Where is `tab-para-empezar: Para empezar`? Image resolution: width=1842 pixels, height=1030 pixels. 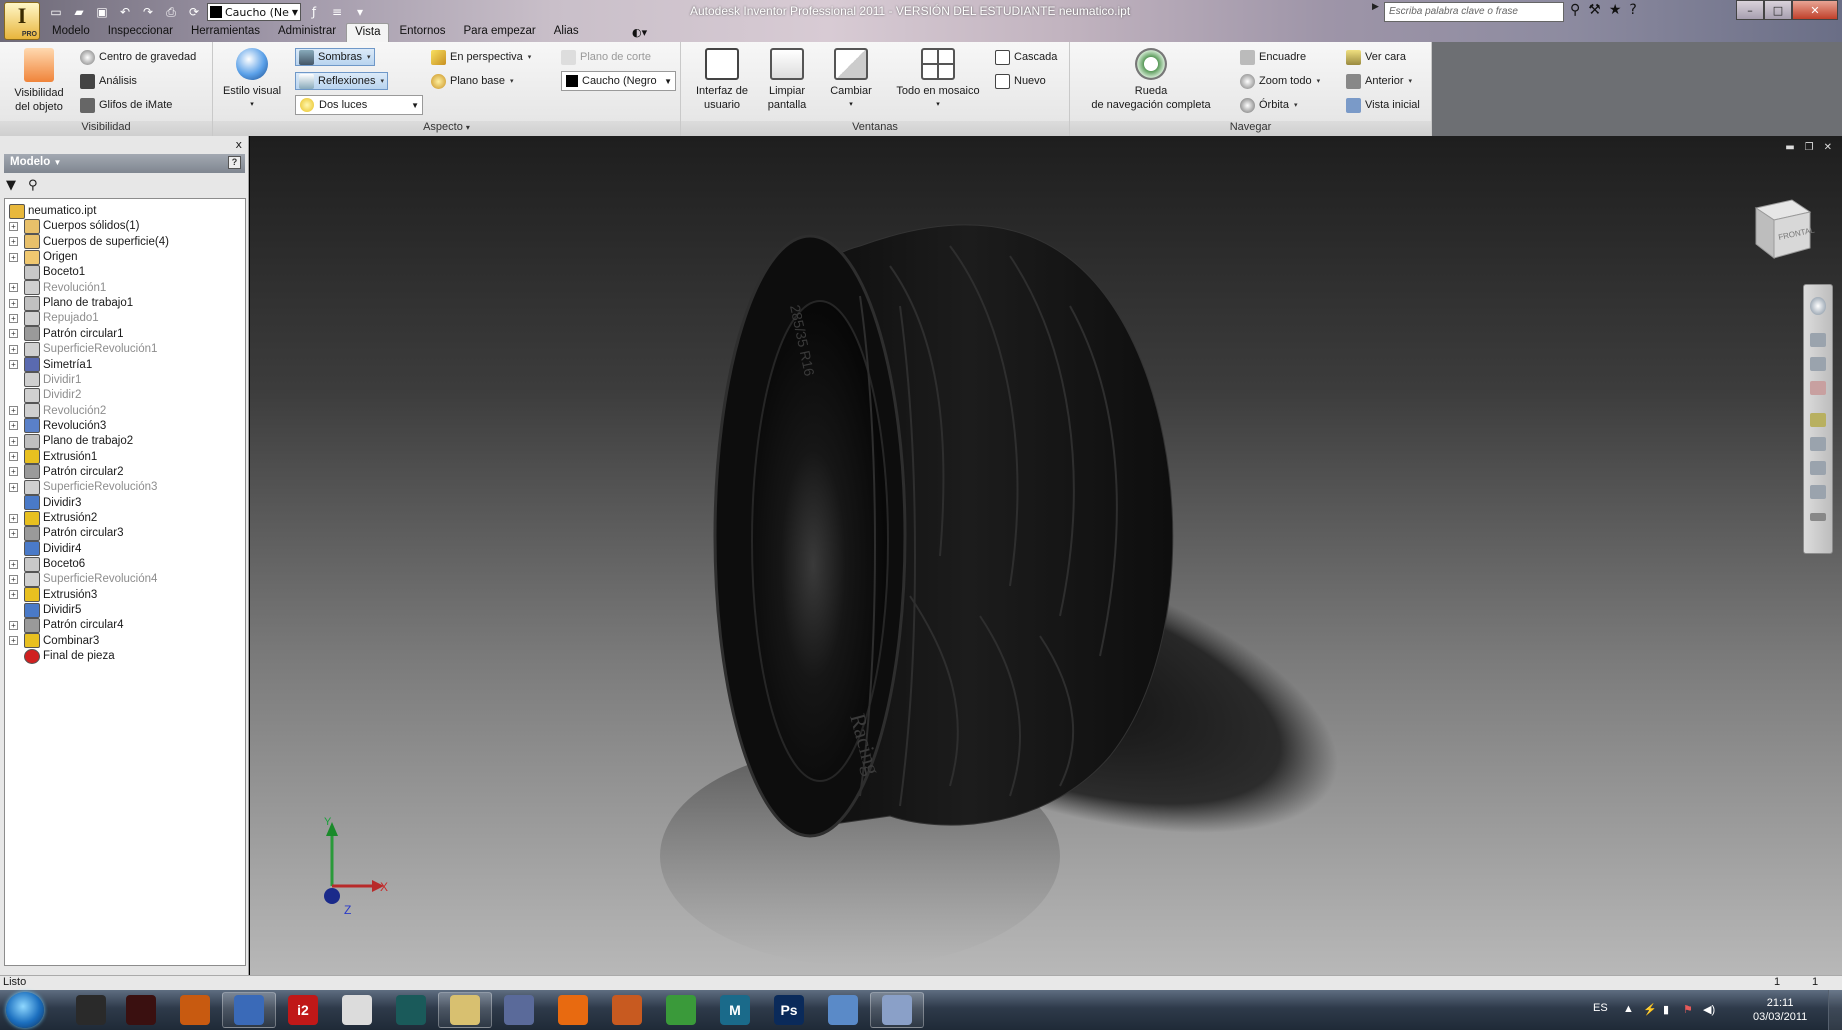 tab-para-empezar: Para empezar is located at coordinates (500, 32).